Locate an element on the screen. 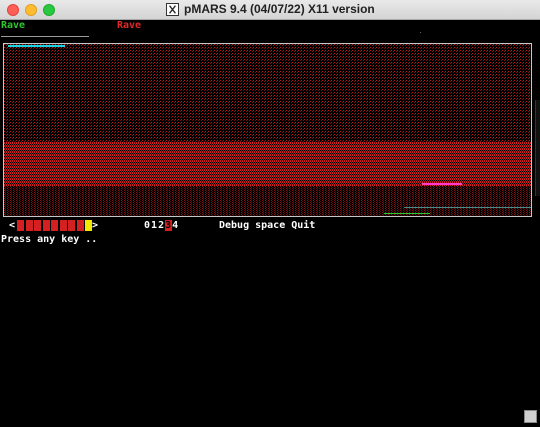 The width and height of the screenshot is (540, 427). core-trace-bottom is located at coordinates (467, 207).